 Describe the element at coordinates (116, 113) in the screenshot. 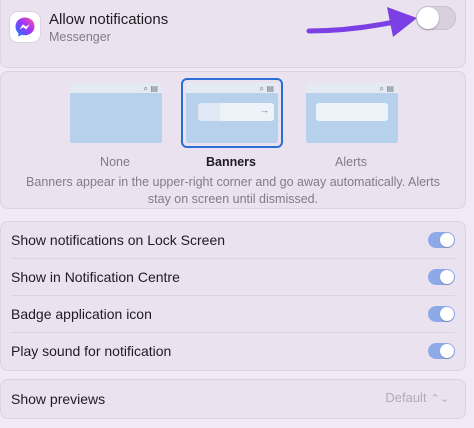

I see `none-preview: ⌕ ▤` at that location.